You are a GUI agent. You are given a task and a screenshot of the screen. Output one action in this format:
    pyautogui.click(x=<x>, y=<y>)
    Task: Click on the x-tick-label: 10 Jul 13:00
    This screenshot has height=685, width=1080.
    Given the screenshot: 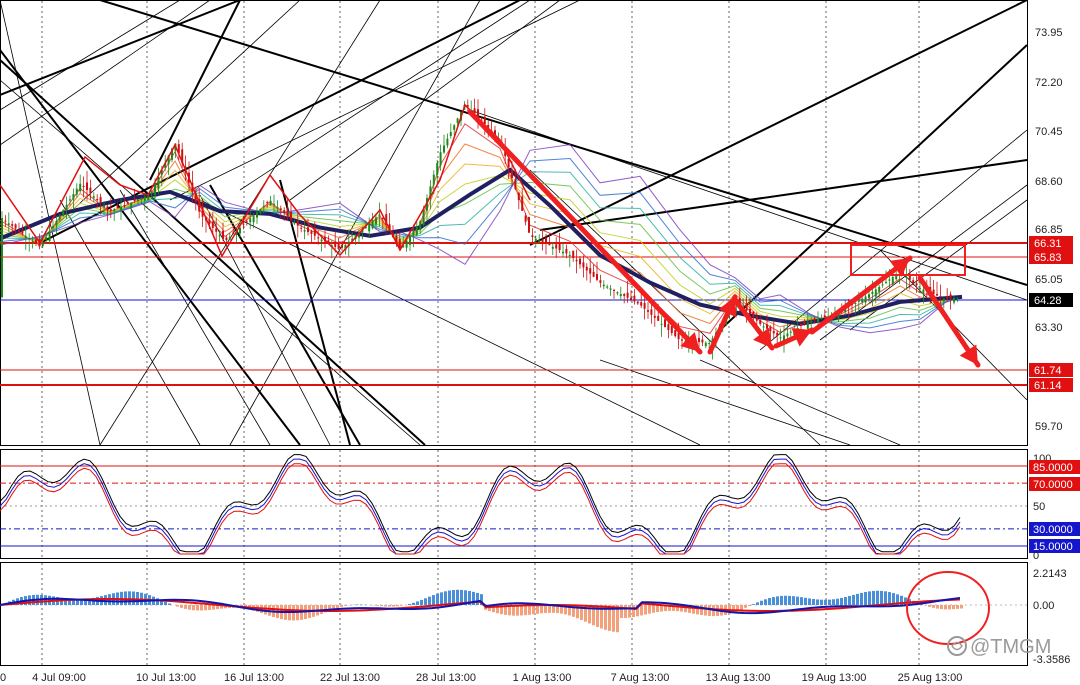 What is the action you would take?
    pyautogui.click(x=166, y=678)
    